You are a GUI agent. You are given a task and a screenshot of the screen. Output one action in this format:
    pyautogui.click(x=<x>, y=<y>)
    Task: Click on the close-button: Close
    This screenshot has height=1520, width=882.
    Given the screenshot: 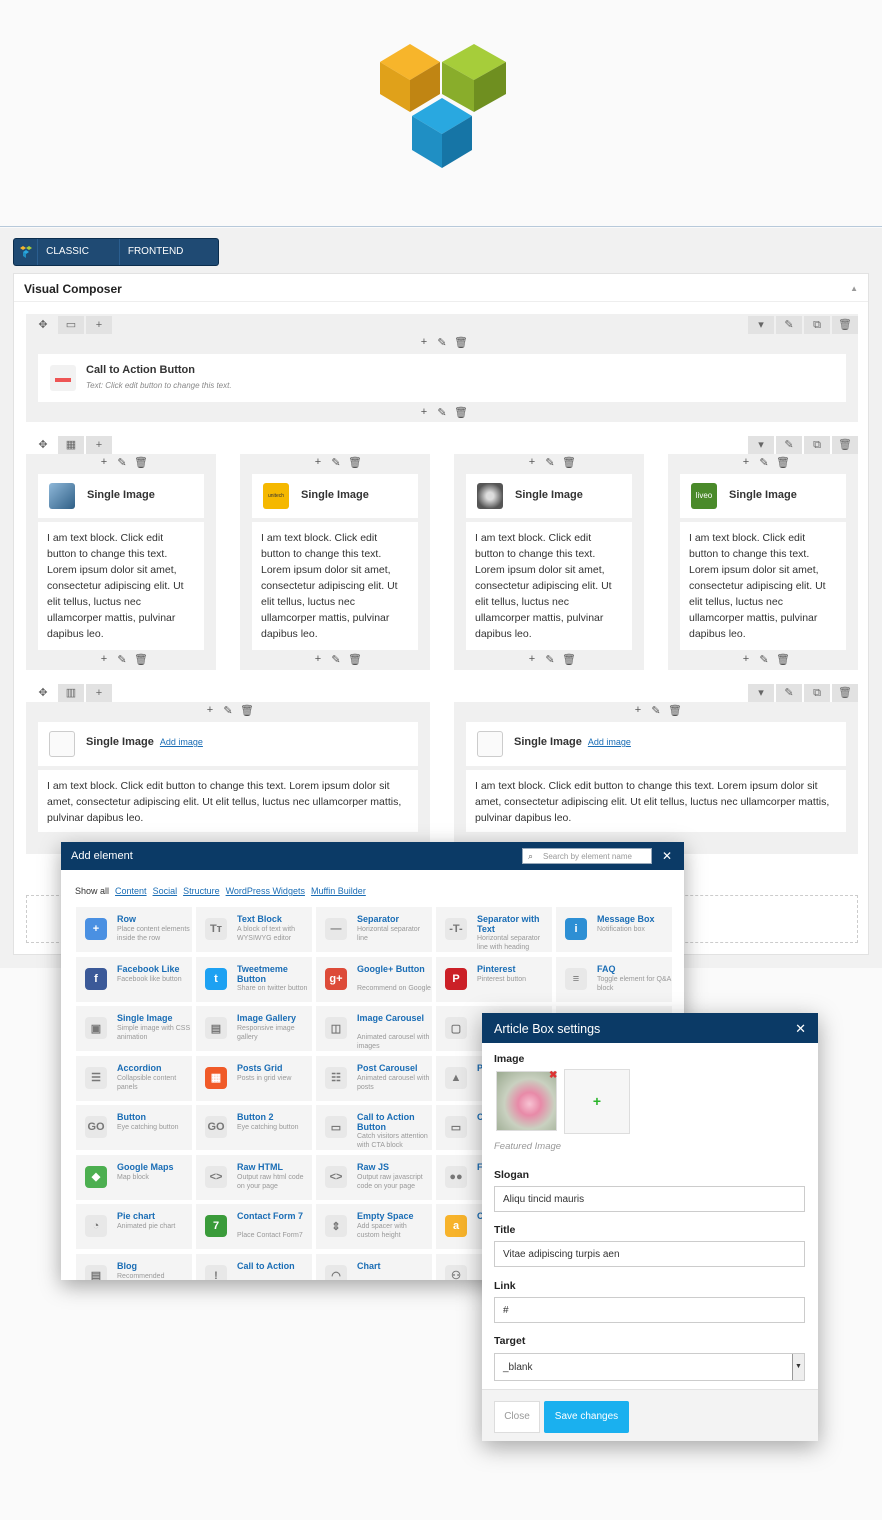 What is the action you would take?
    pyautogui.click(x=517, y=1417)
    